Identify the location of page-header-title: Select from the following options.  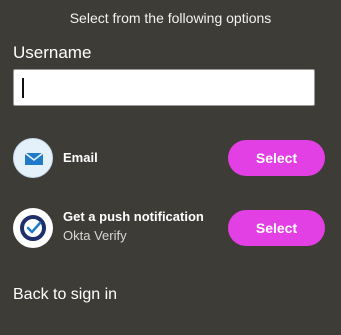
(170, 18).